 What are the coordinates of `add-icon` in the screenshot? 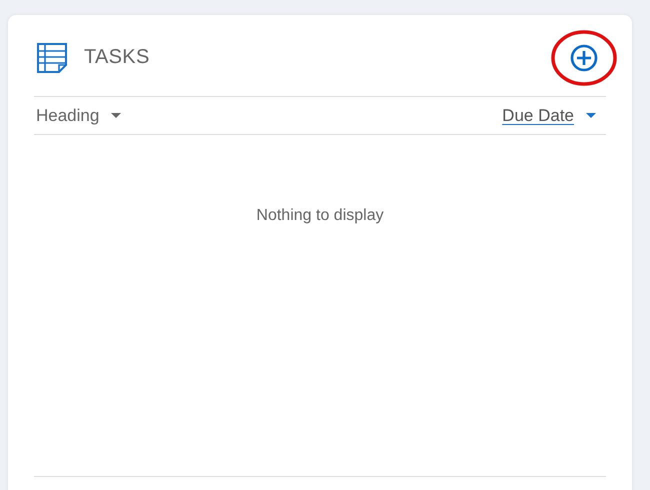 It's located at (584, 58).